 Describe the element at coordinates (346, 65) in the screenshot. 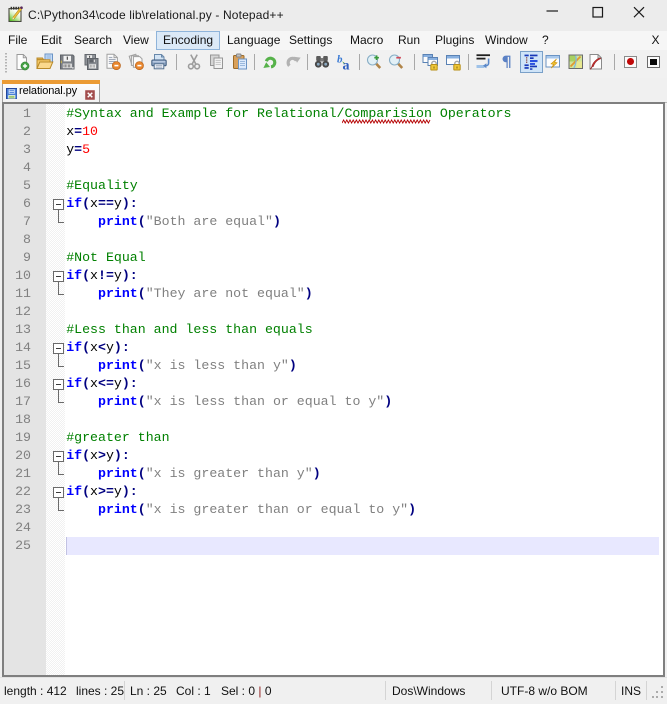

I see `svg-text: a` at that location.